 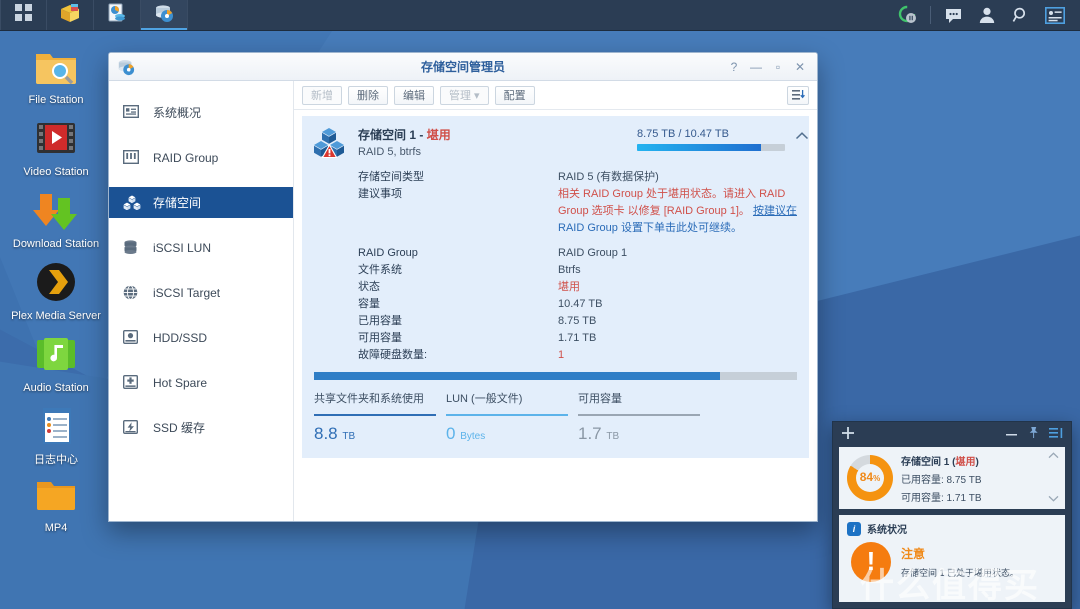 I want to click on recommend-line-2: Group 选项卡 以修复 [RAID Group 1]。 按建议在, so click(x=677, y=211).